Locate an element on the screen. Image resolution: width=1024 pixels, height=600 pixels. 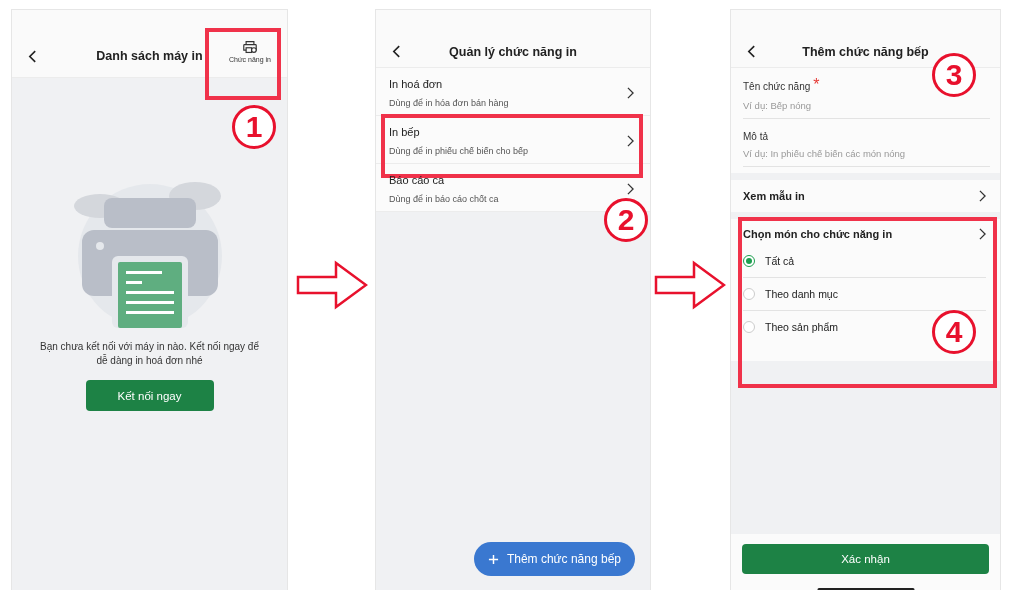
screen-title: Danh sách máy in is located at coordinates (149, 56).